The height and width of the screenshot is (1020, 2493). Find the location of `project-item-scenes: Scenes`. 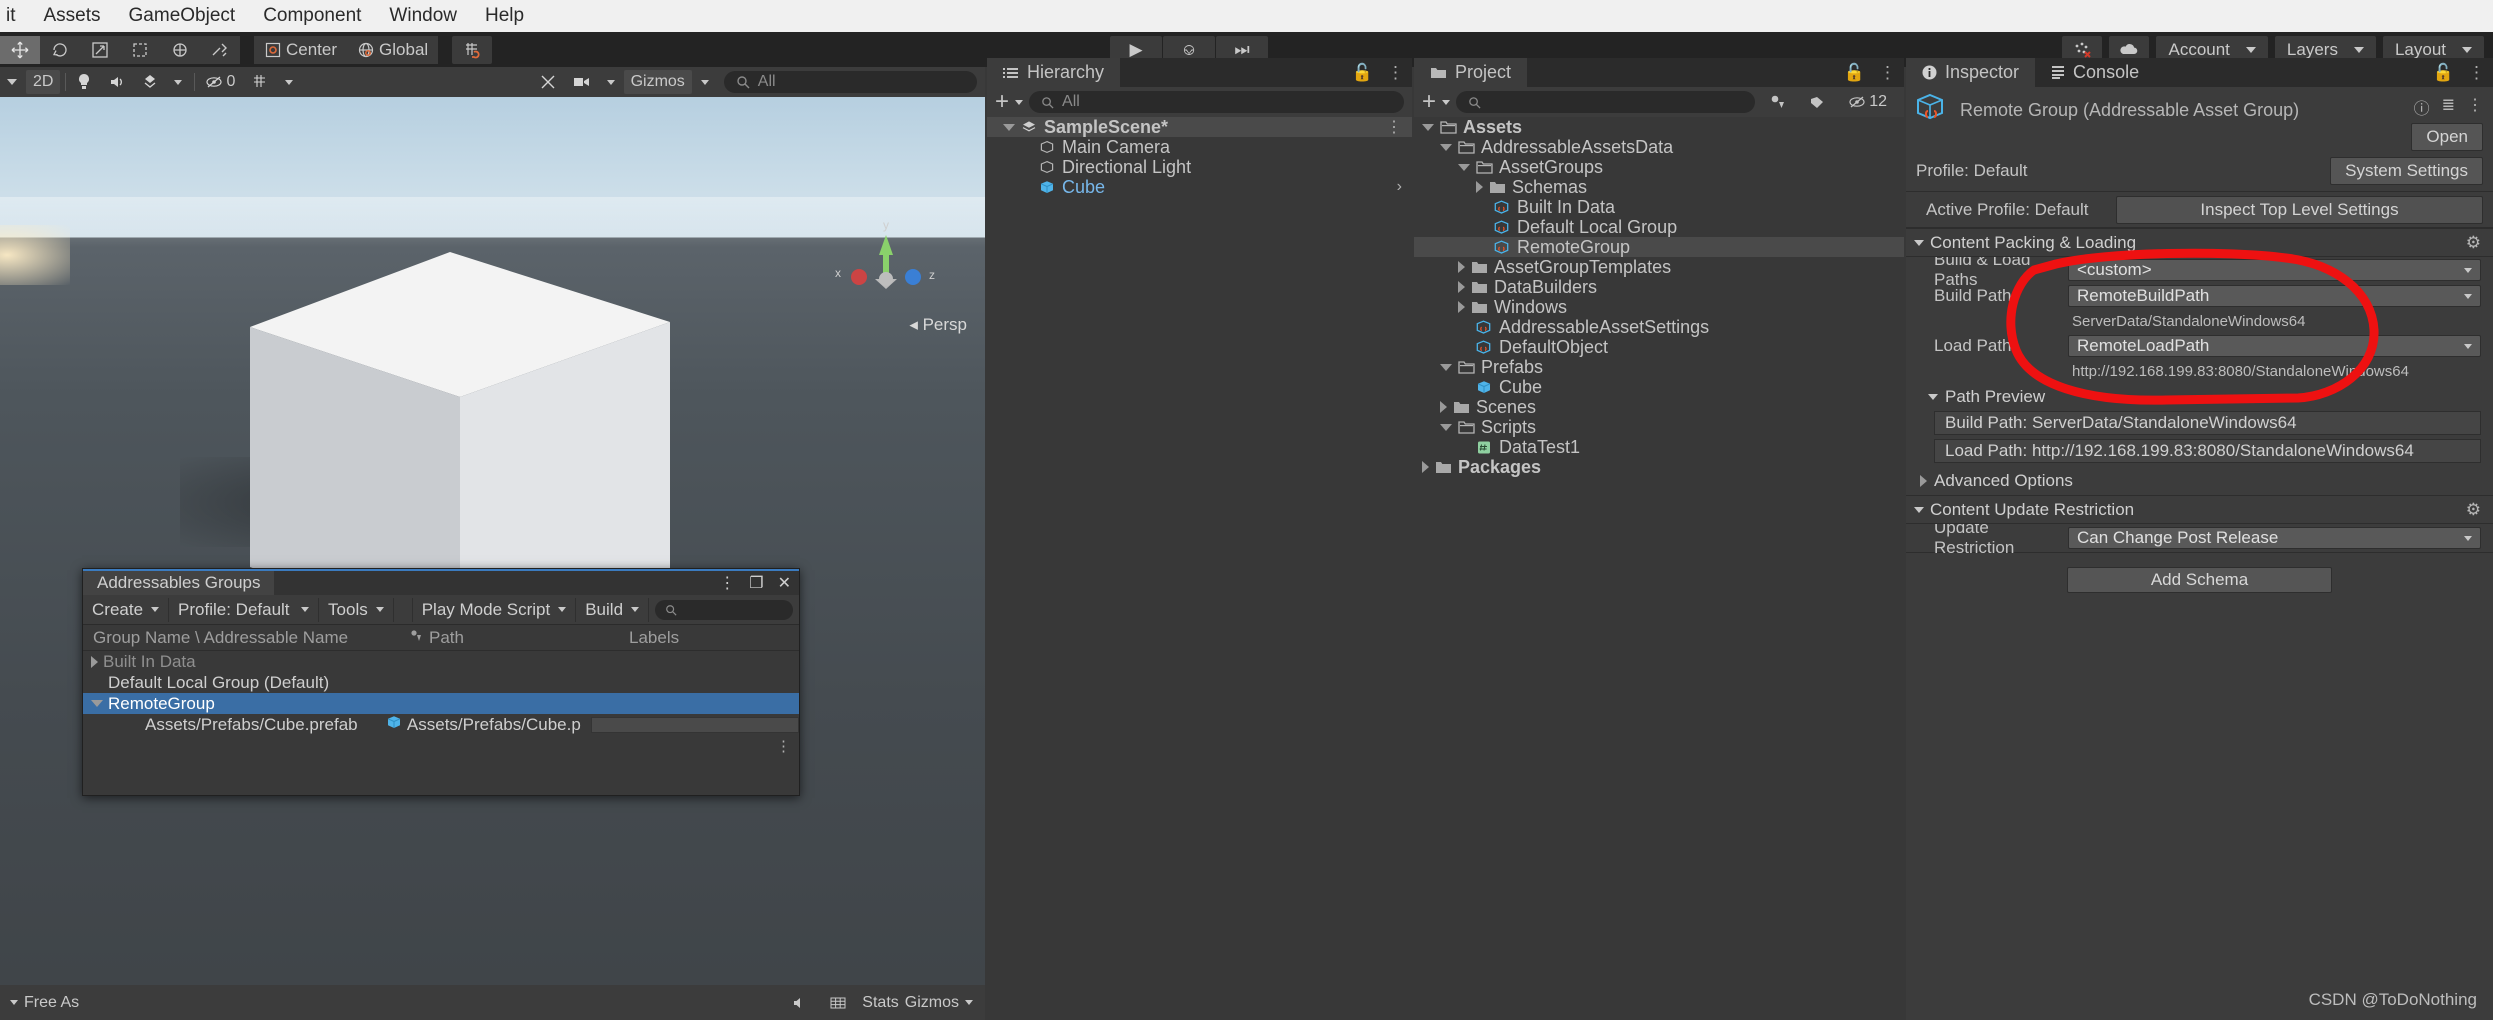

project-item-scenes: Scenes is located at coordinates (1659, 407).